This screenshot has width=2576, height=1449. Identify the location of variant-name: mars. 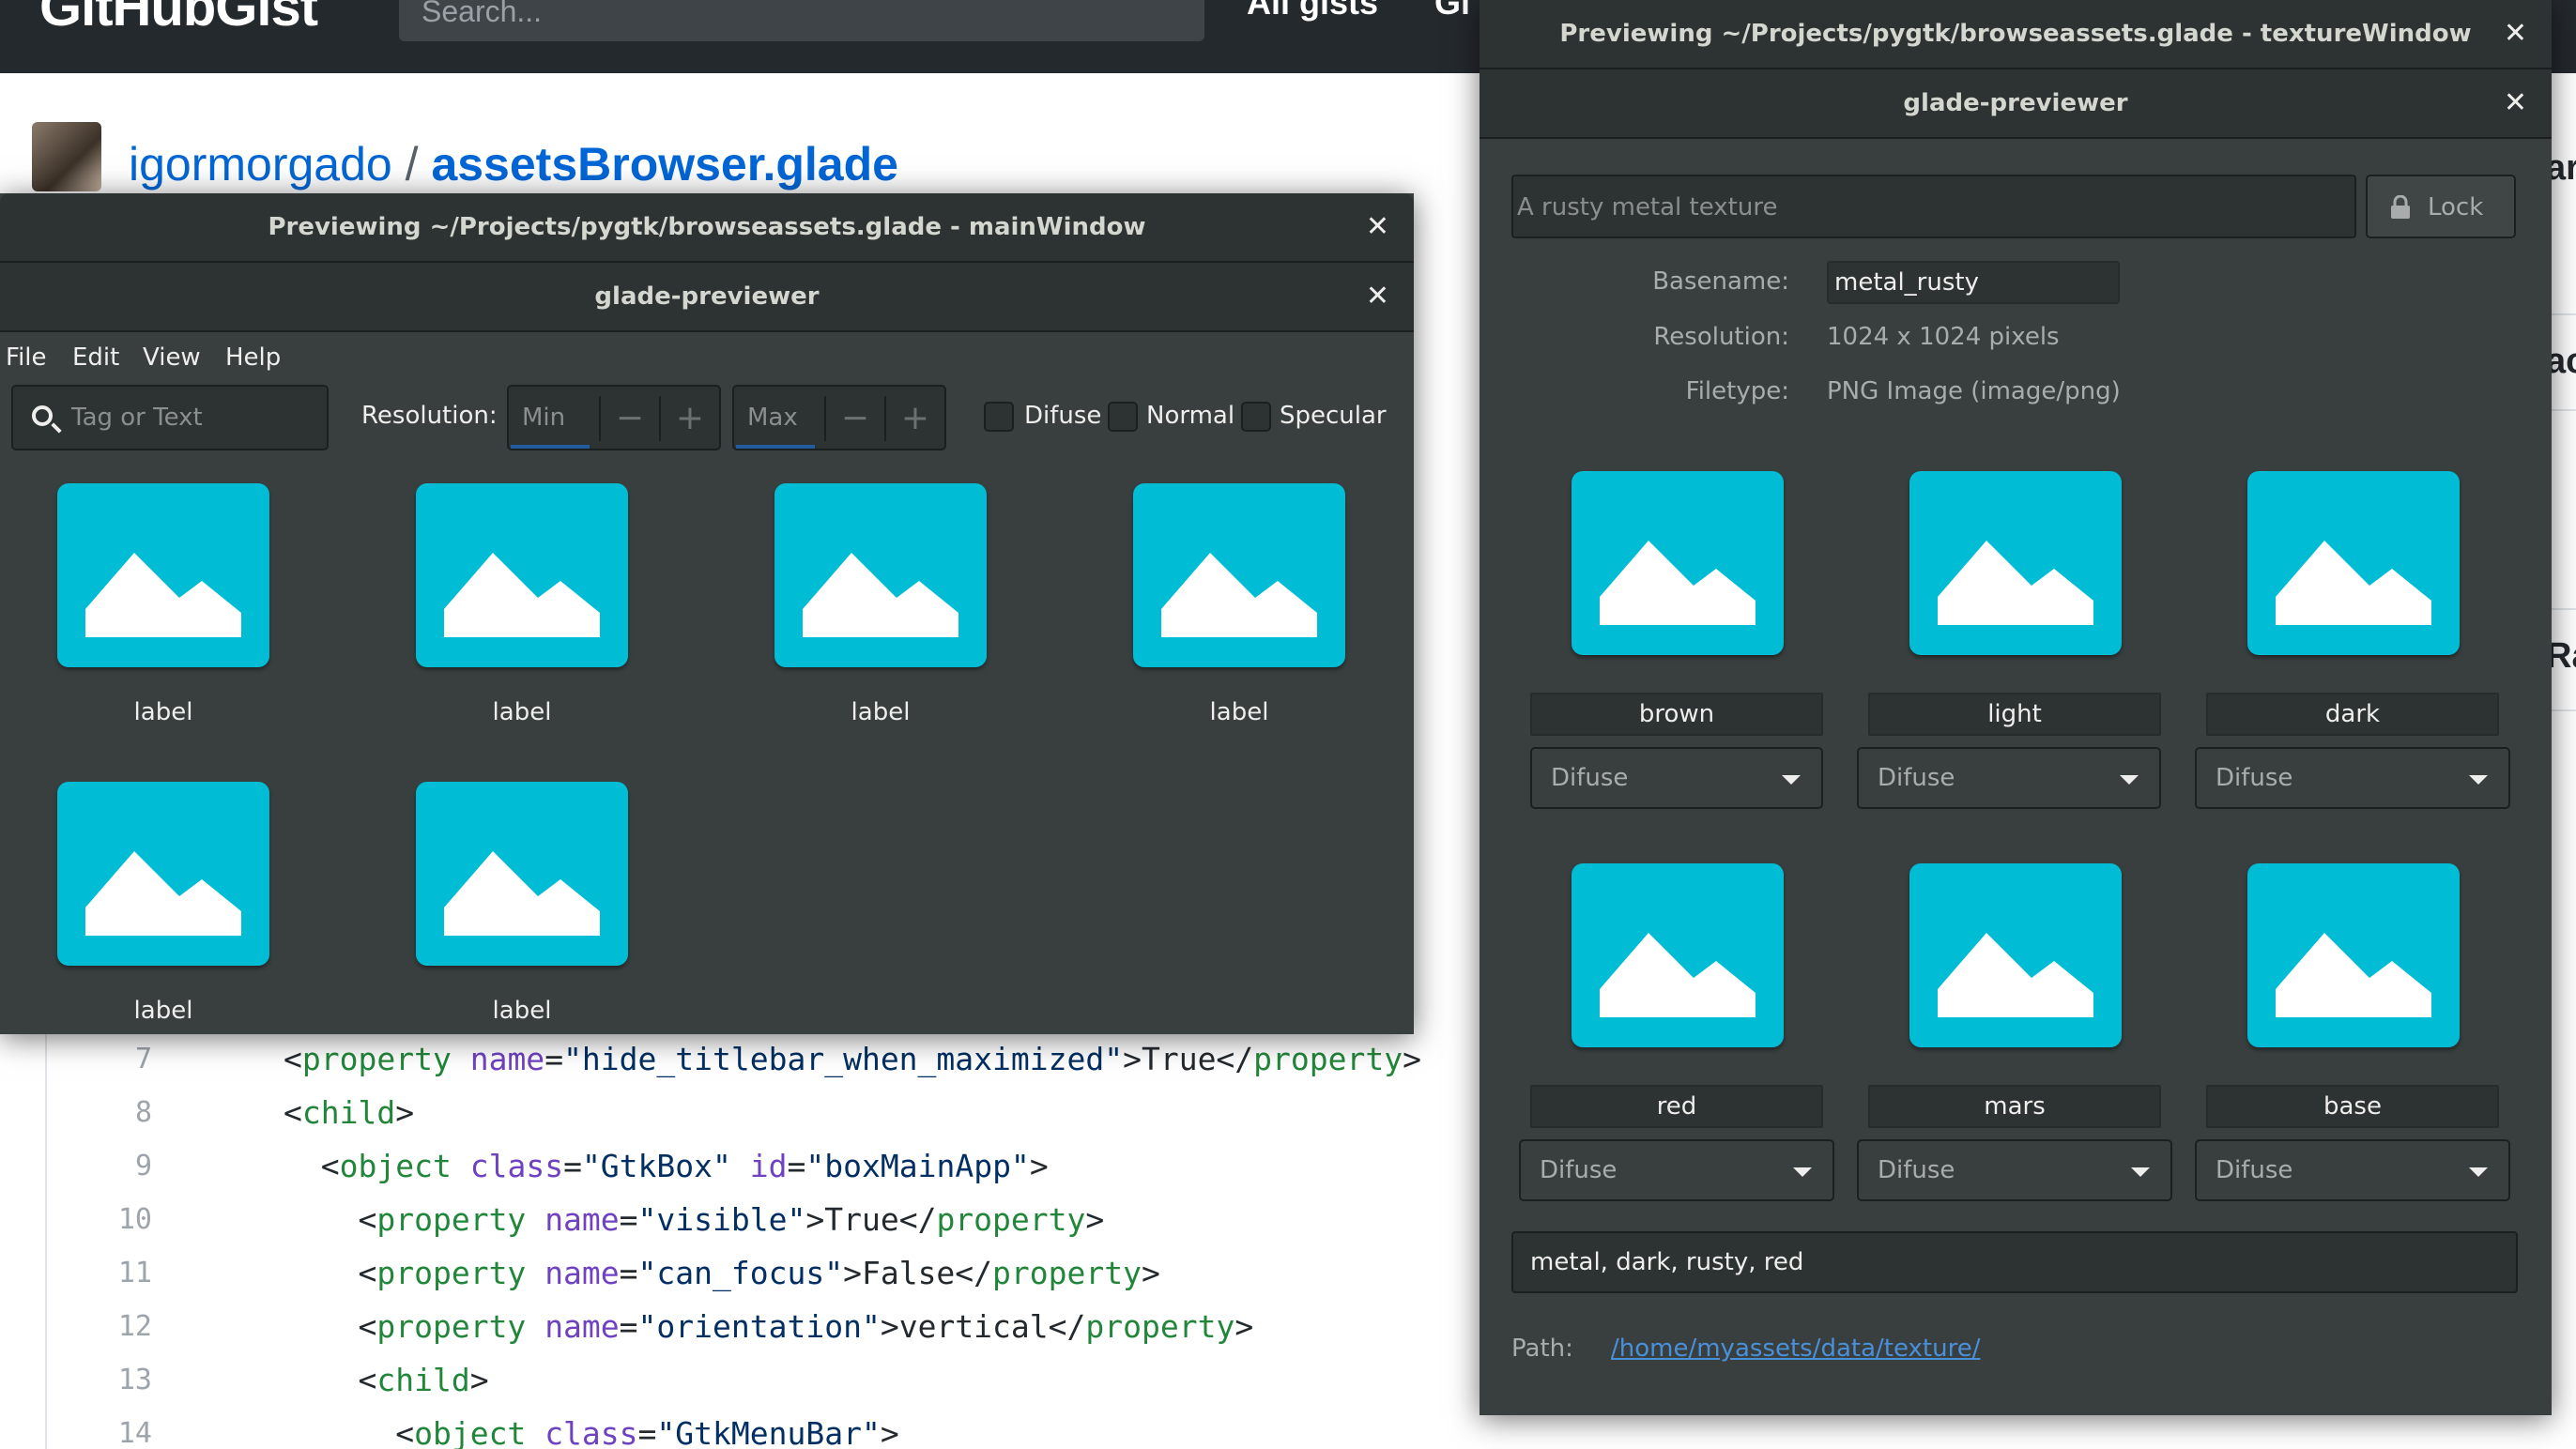
(2015, 1106).